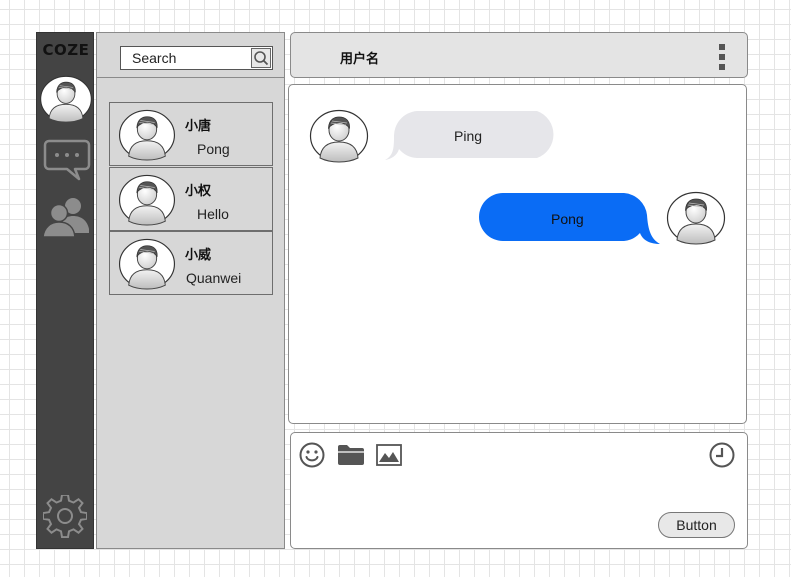  I want to click on search-icon, so click(261, 58).